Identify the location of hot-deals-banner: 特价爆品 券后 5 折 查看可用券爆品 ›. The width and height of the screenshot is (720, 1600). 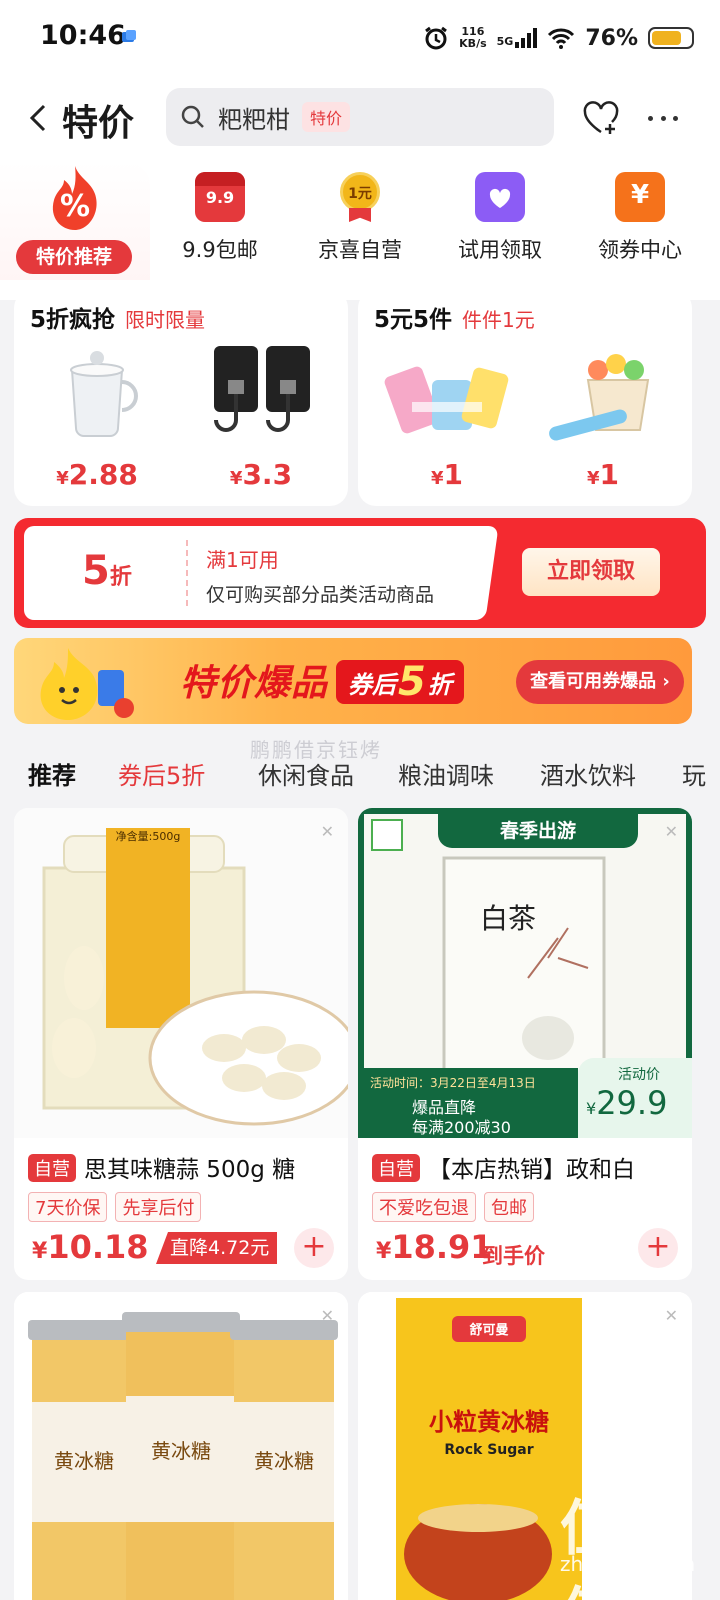
(353, 681).